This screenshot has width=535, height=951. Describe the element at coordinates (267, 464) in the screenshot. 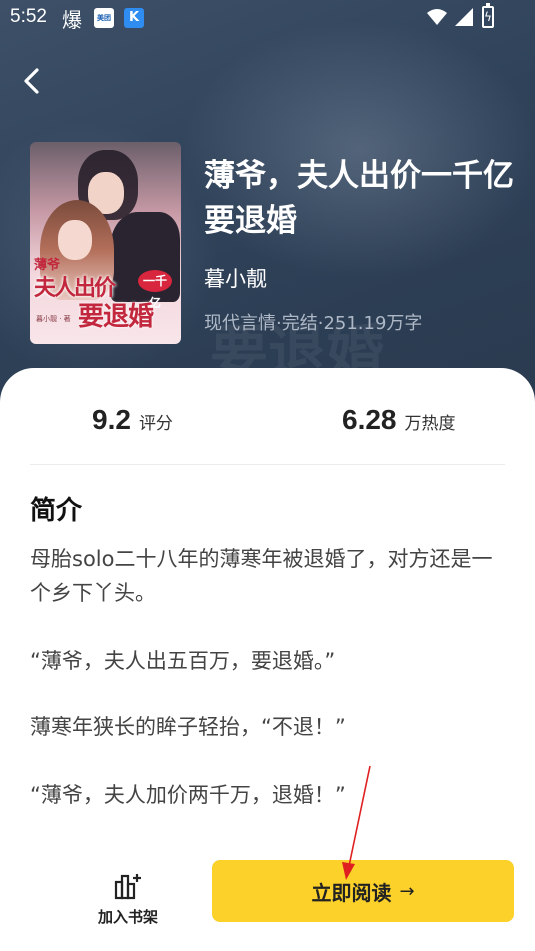

I see `divider` at that location.